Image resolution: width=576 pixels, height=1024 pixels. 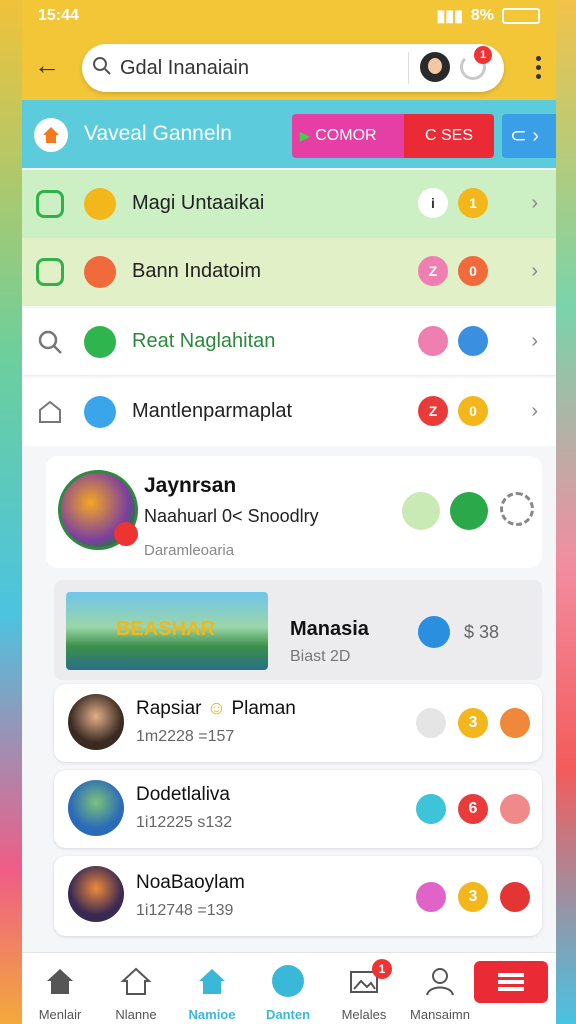 I want to click on profile-subtitle: Naahuarl 0< Snoodlry, so click(x=231, y=516).